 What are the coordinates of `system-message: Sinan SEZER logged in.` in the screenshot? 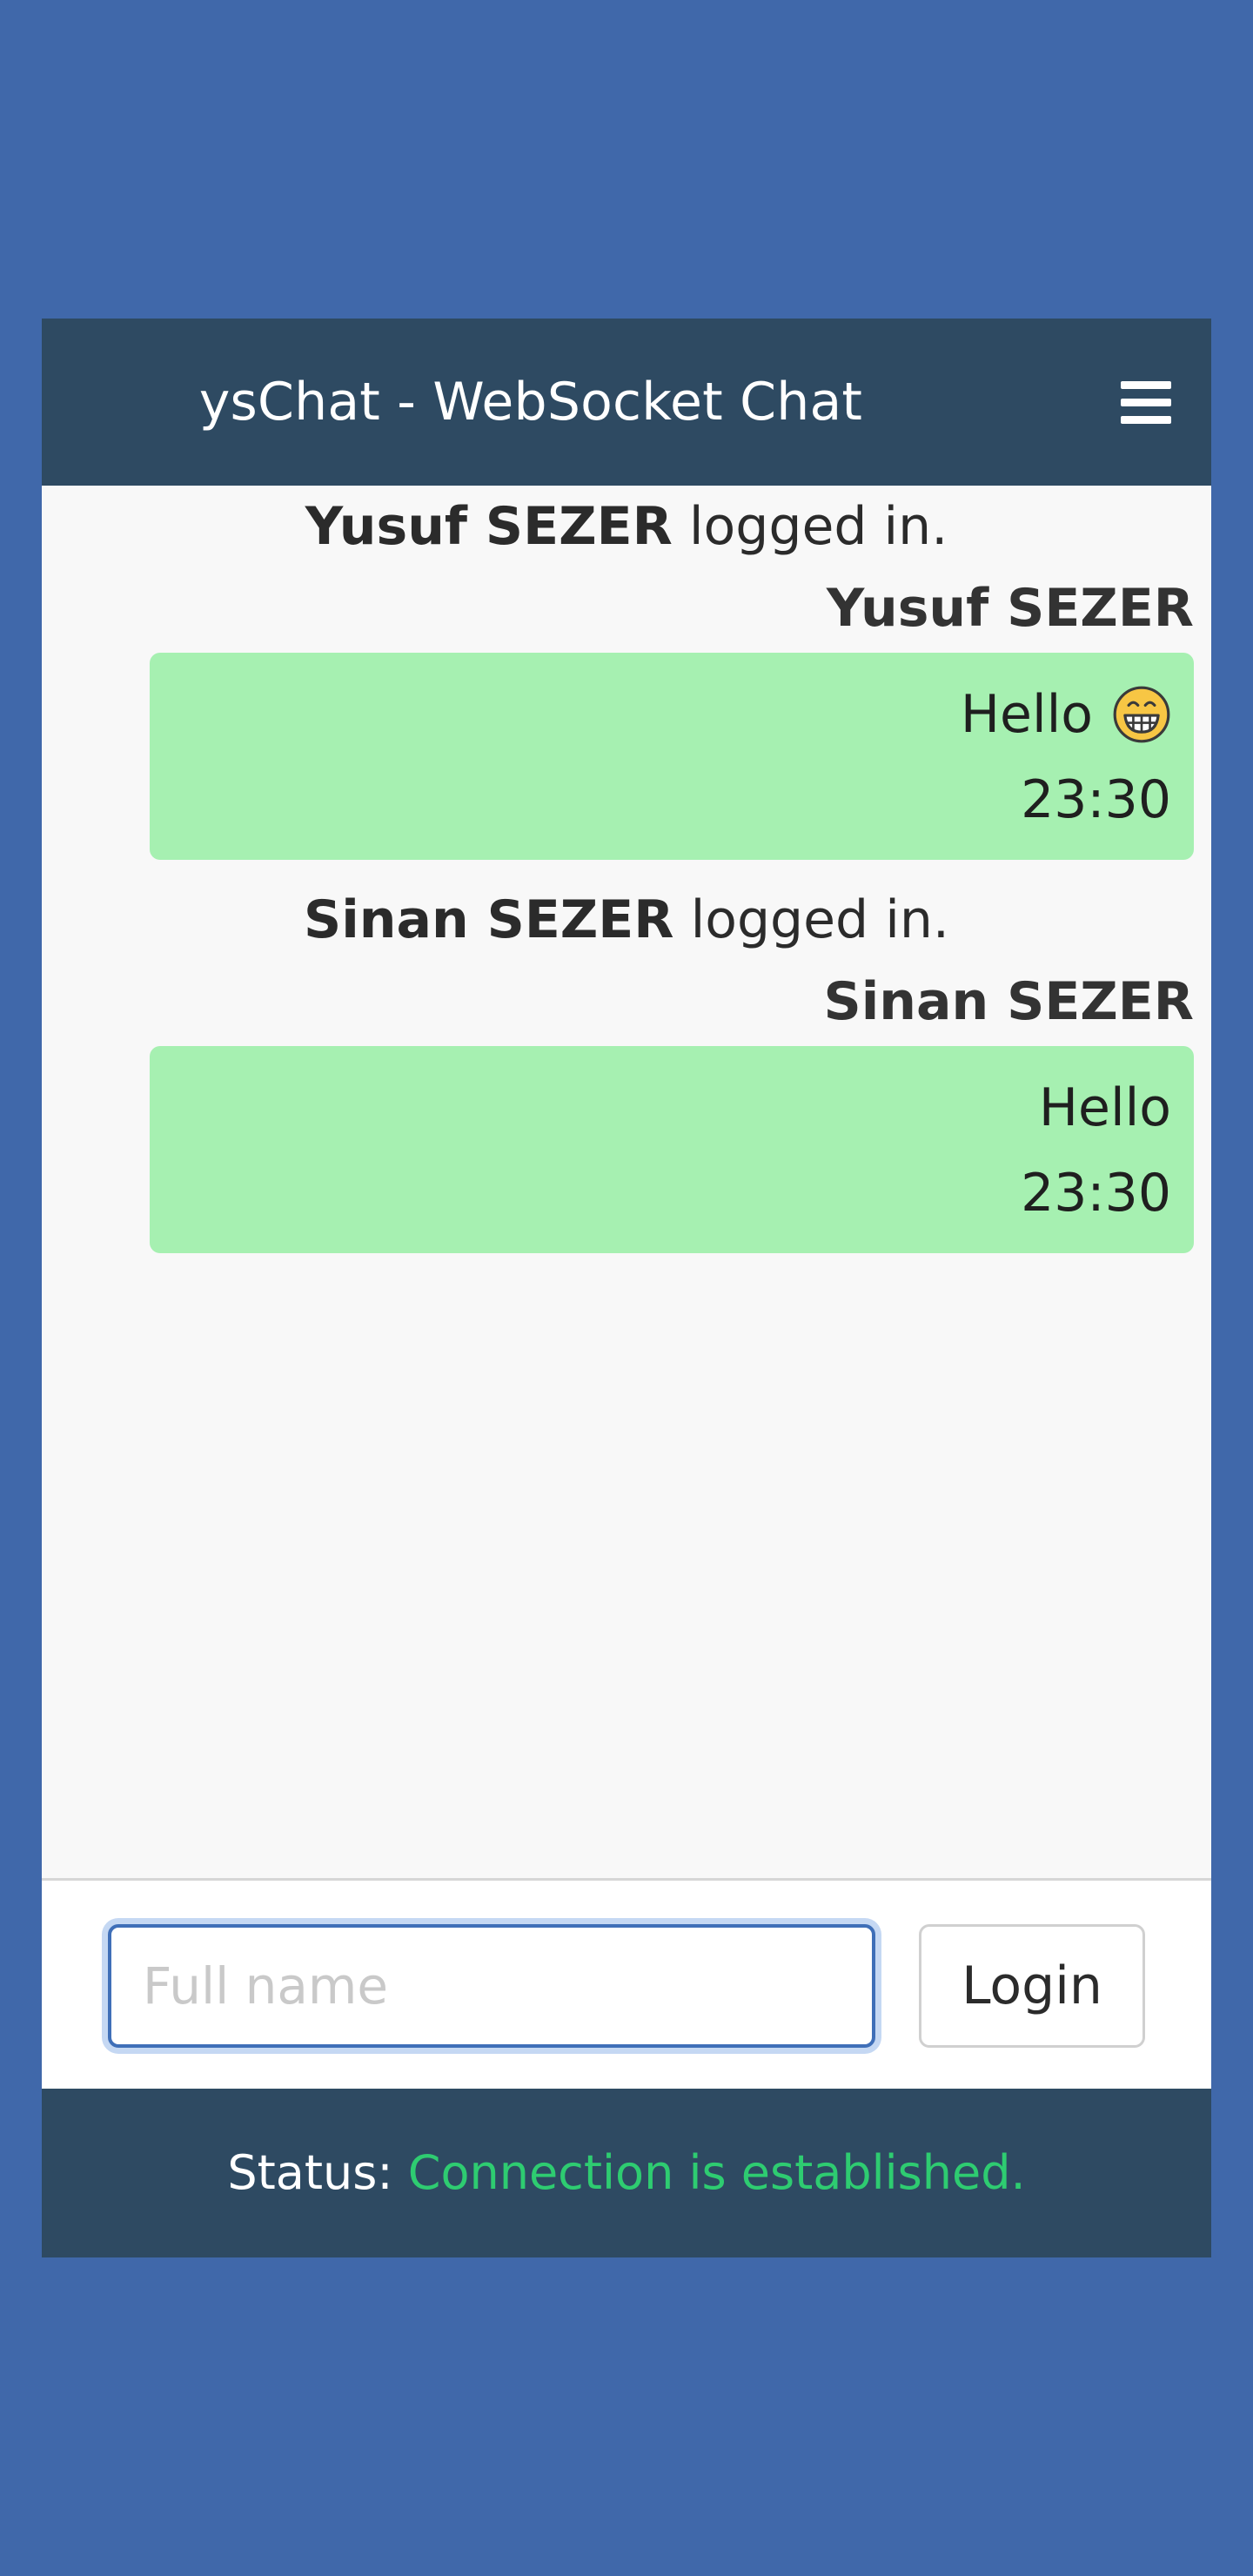 It's located at (626, 919).